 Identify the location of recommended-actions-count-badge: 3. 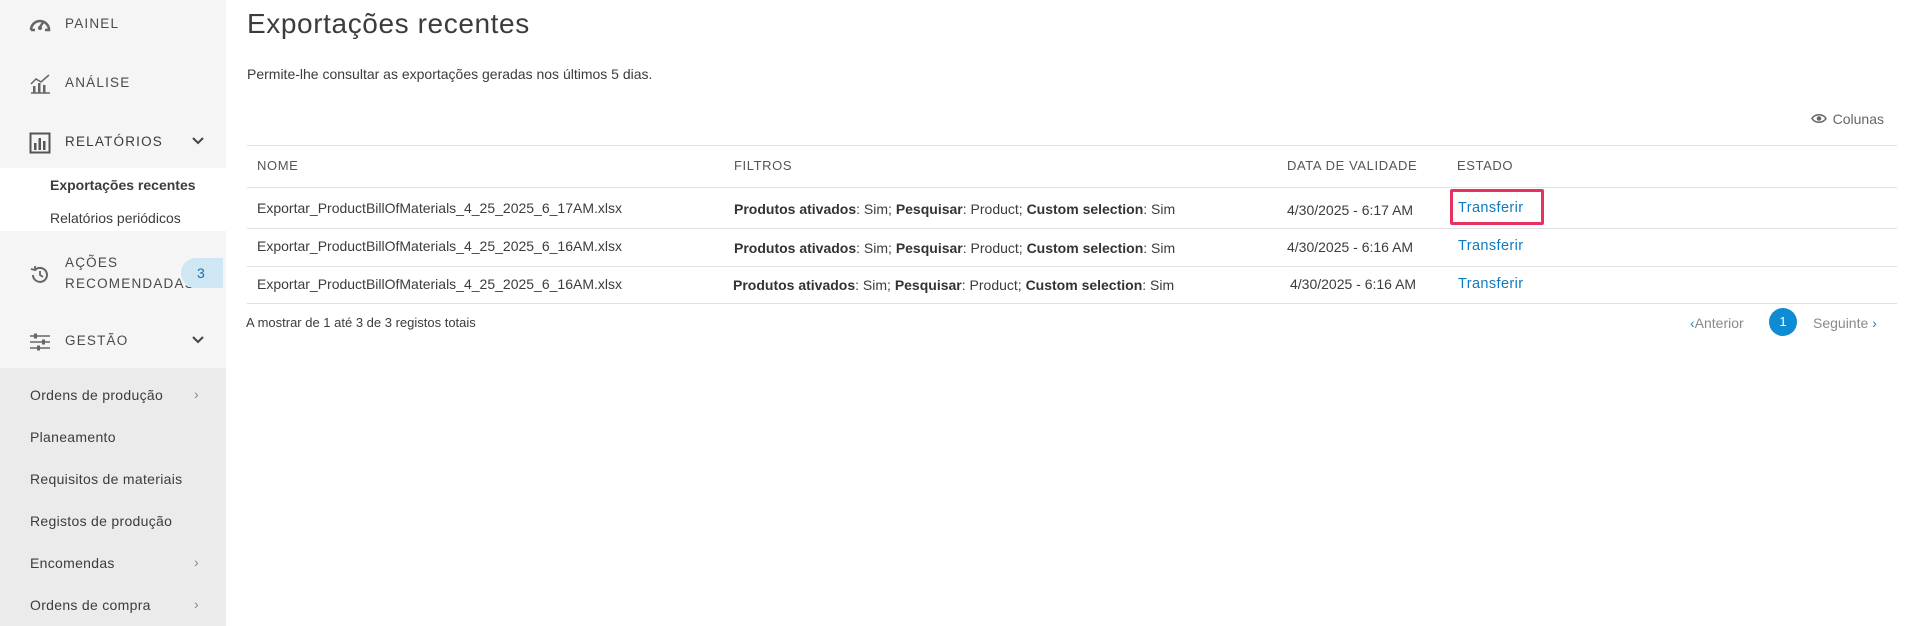
(202, 273).